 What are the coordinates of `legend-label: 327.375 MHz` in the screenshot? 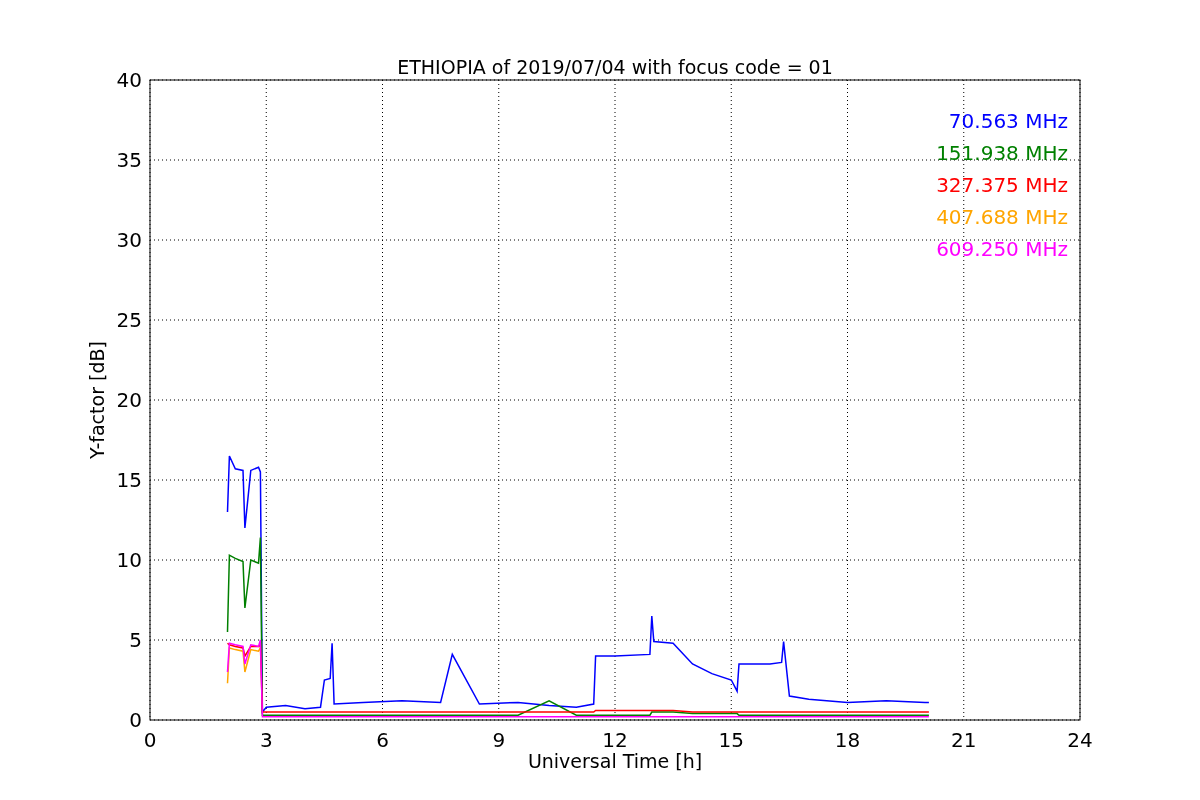 It's located at (1002, 185).